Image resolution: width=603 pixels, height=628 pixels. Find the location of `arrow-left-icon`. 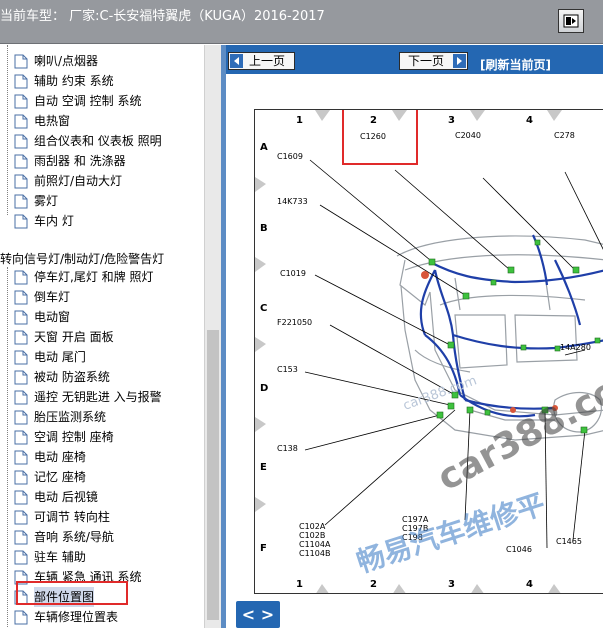

arrow-left-icon is located at coordinates (236, 61).